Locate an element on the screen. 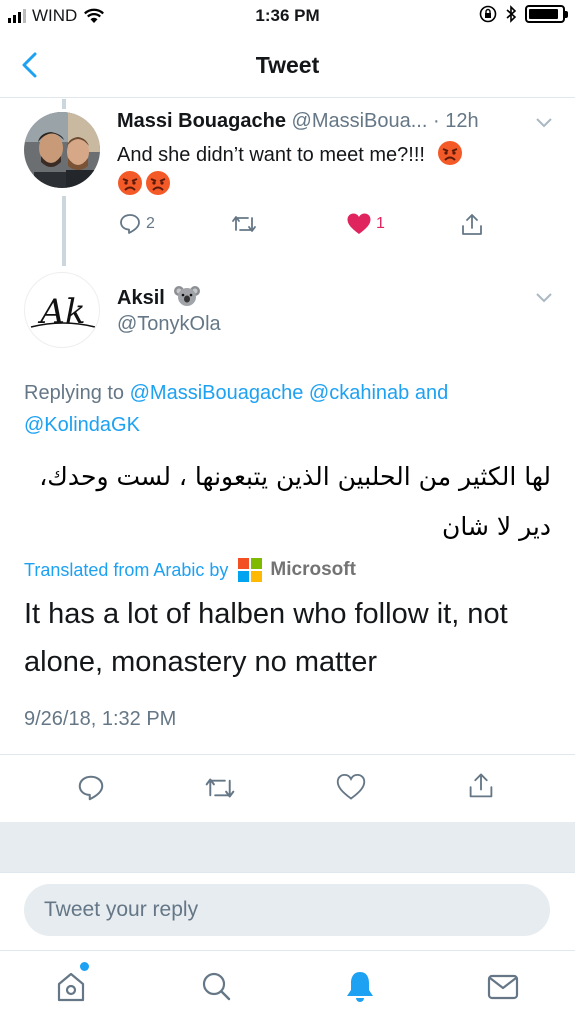 The height and width of the screenshot is (1024, 575). tweet-timestamp: 9/26/18, 1:32 PM is located at coordinates (100, 719).